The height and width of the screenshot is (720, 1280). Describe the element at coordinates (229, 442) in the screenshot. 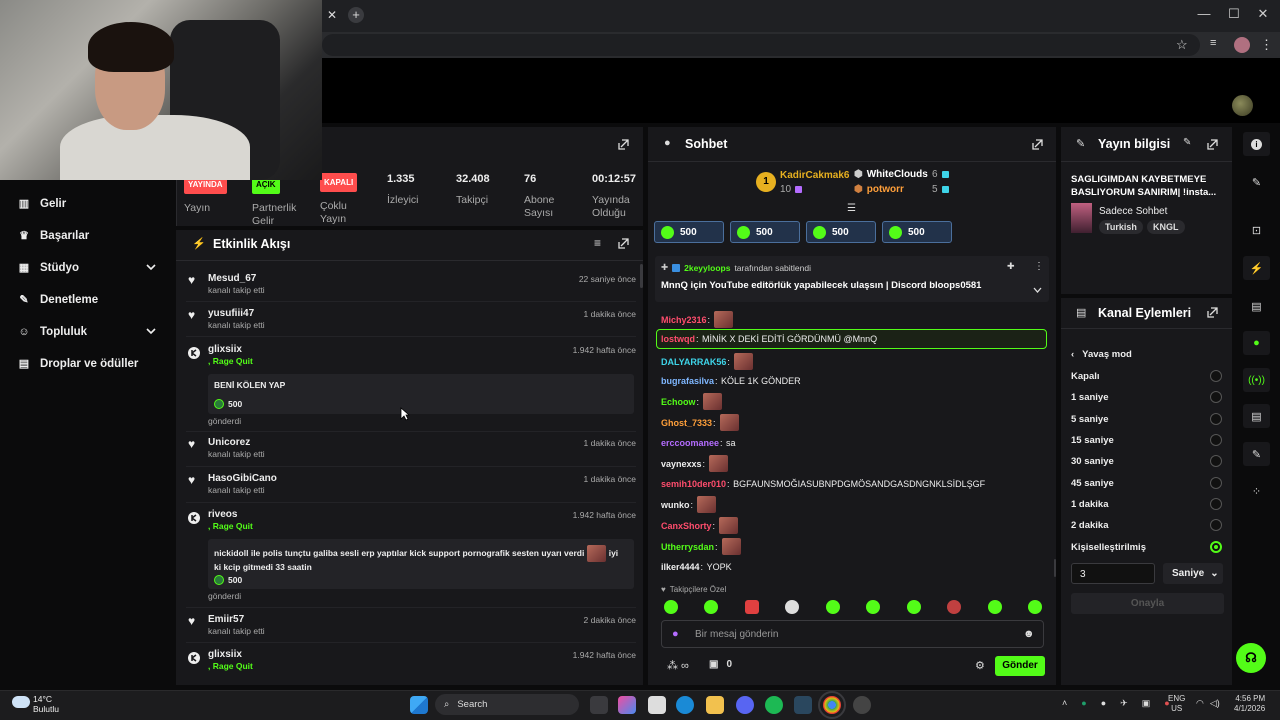

I see `event-user: Unicorez` at that location.